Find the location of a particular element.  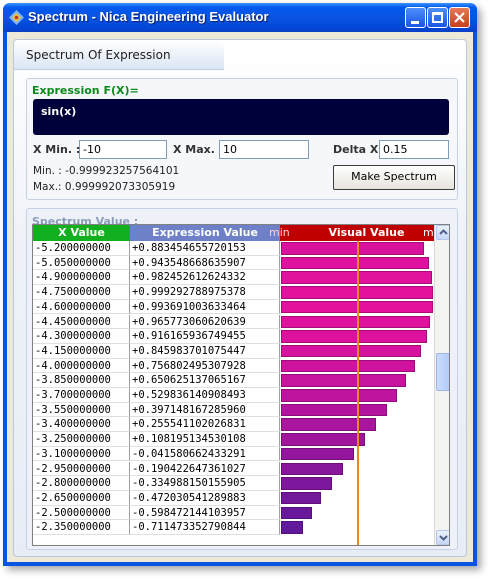

max-value-text: Max.: 0.999992073305919 is located at coordinates (104, 187).